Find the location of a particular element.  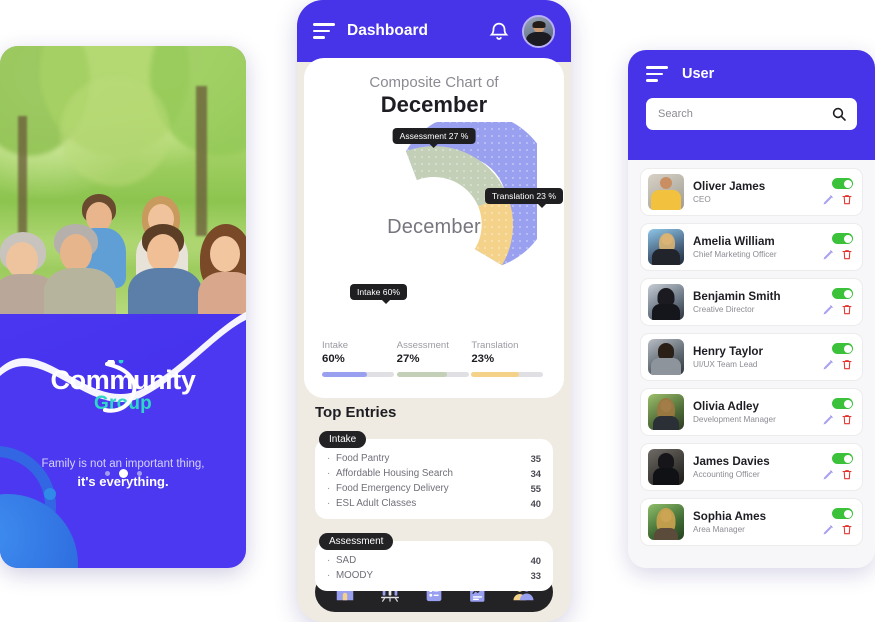

list-item: · ESL Adult Classes 40 is located at coordinates (434, 503).